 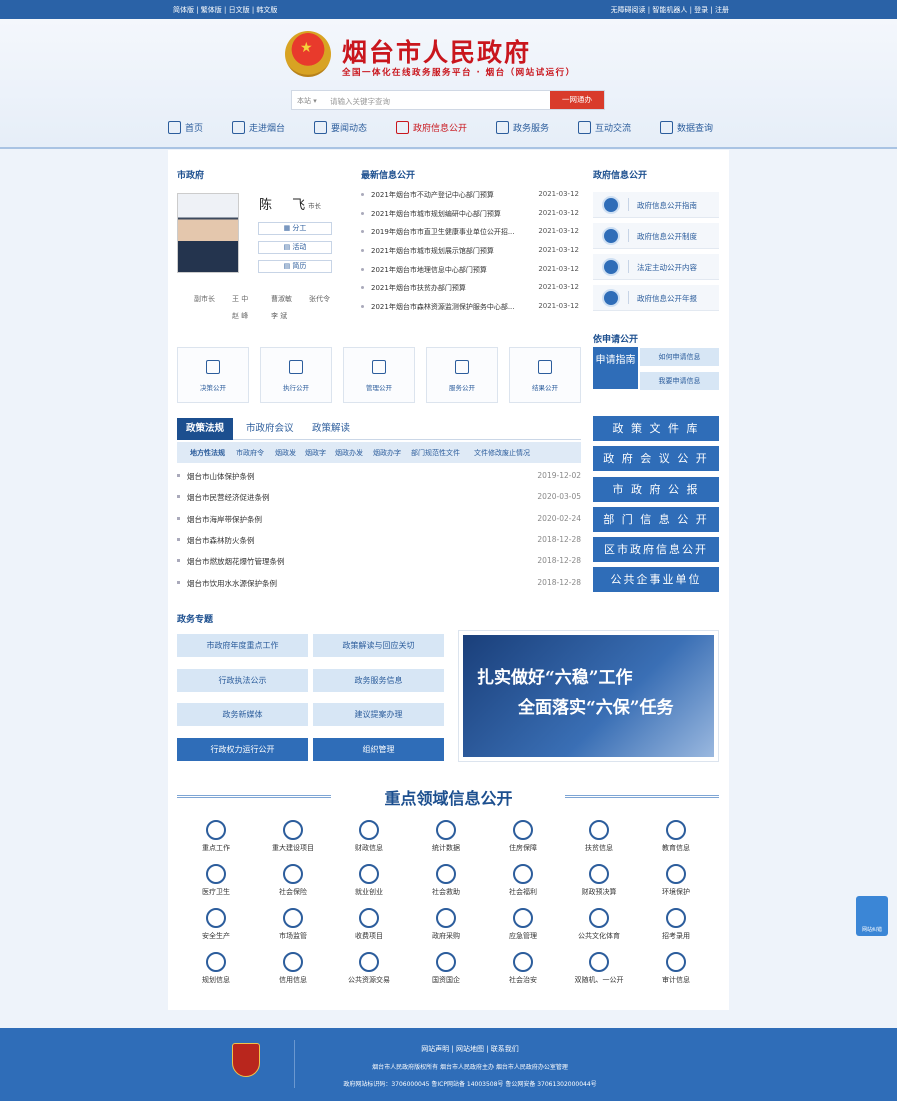 I want to click on policy-library-button: 政 策 文 件 库, so click(x=656, y=428).